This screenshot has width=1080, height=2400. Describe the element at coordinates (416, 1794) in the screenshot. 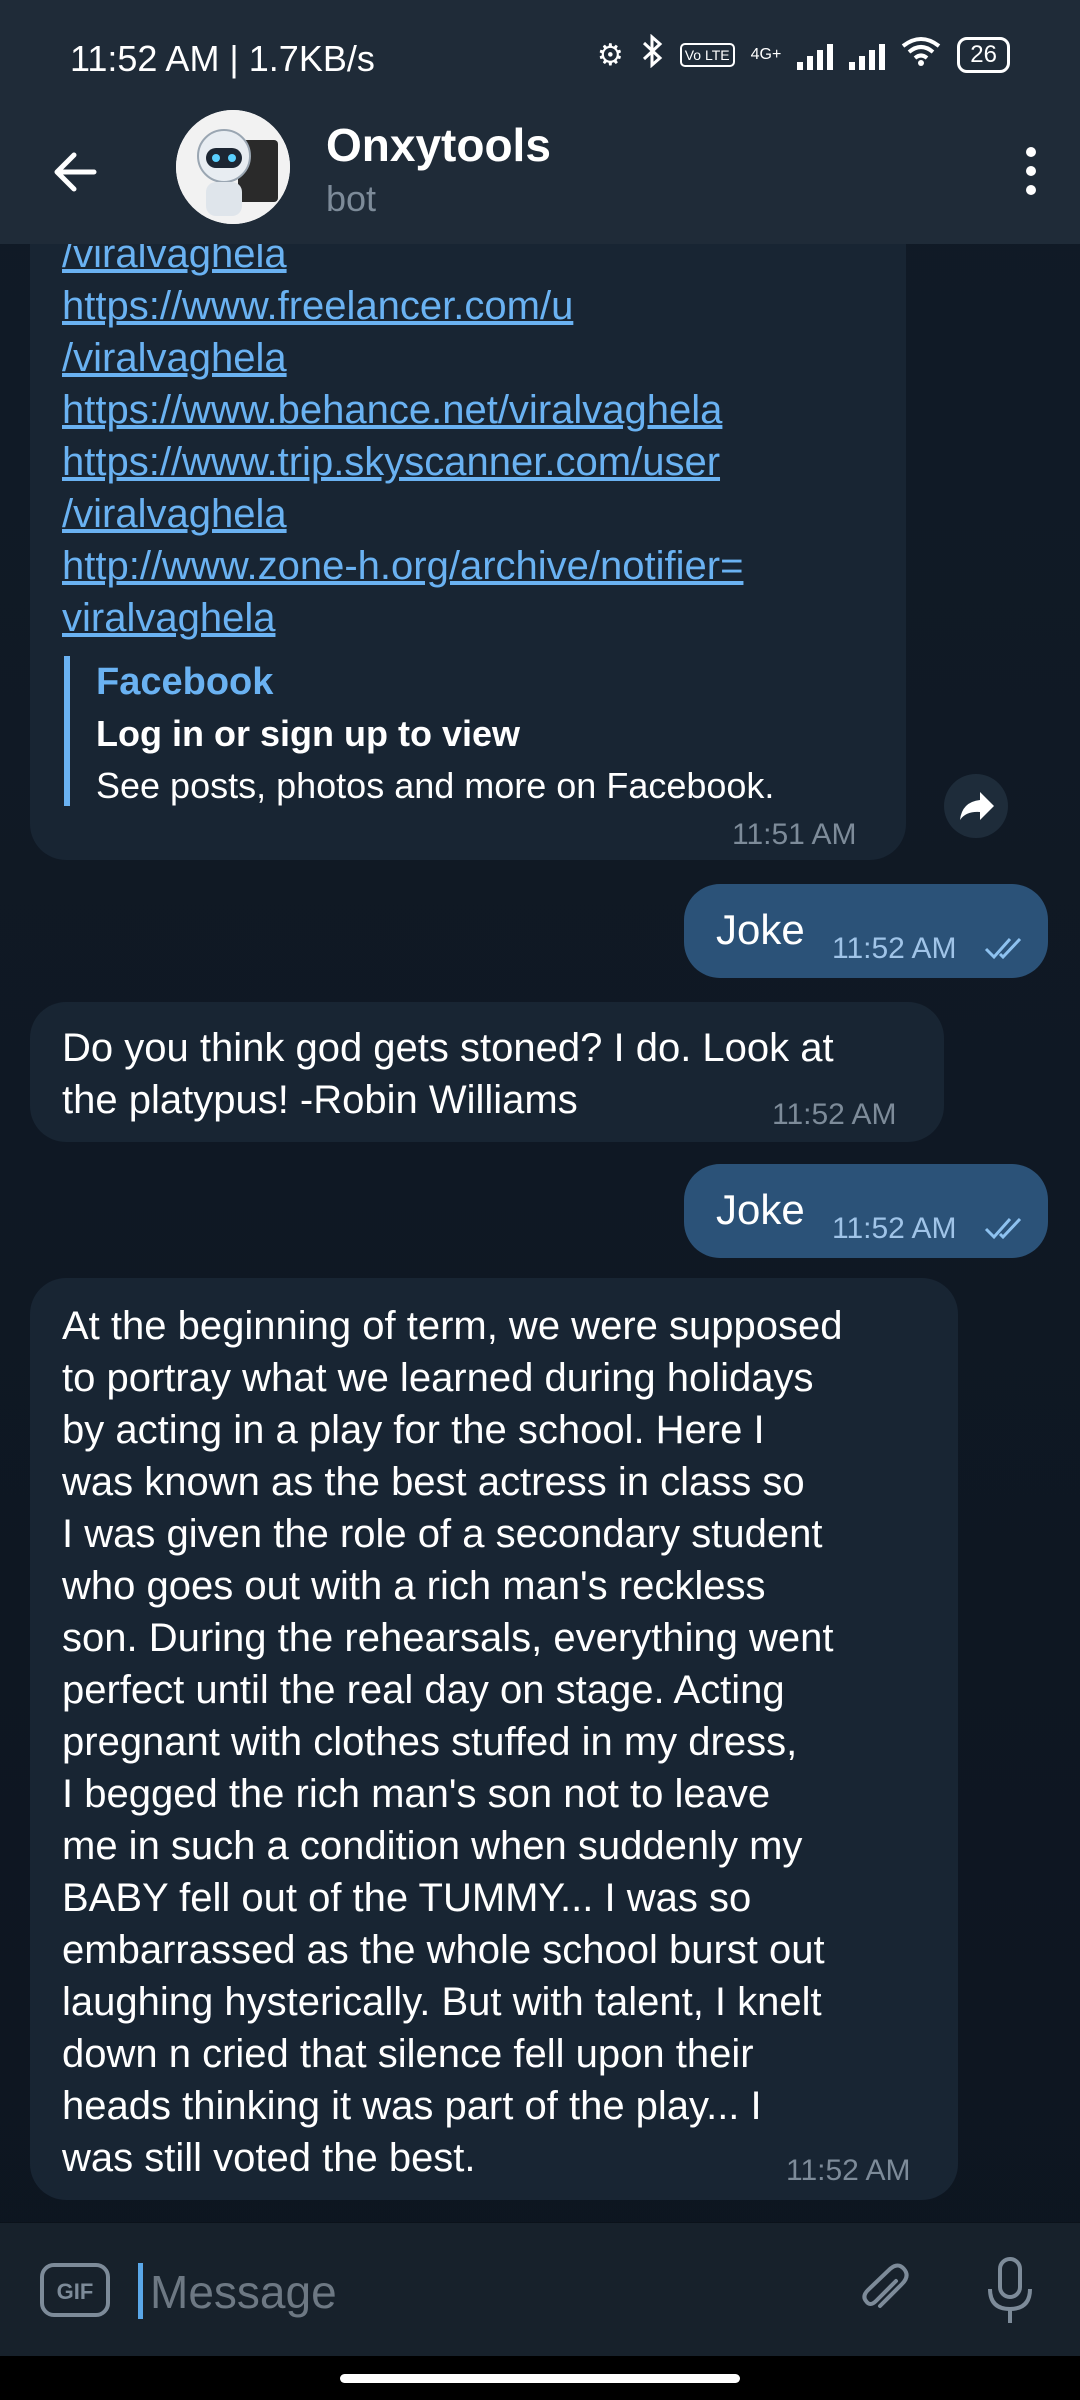

I see `message-line: I begged the rich man's son not to leave` at that location.